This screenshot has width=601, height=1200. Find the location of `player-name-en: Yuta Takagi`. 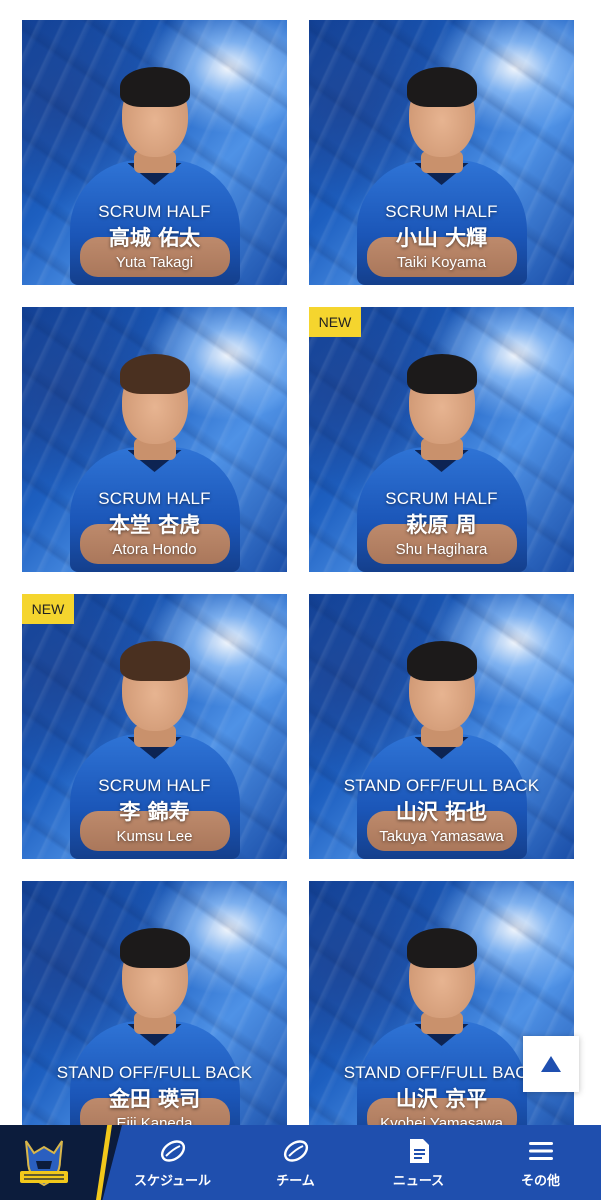

player-name-en: Yuta Takagi is located at coordinates (154, 262).